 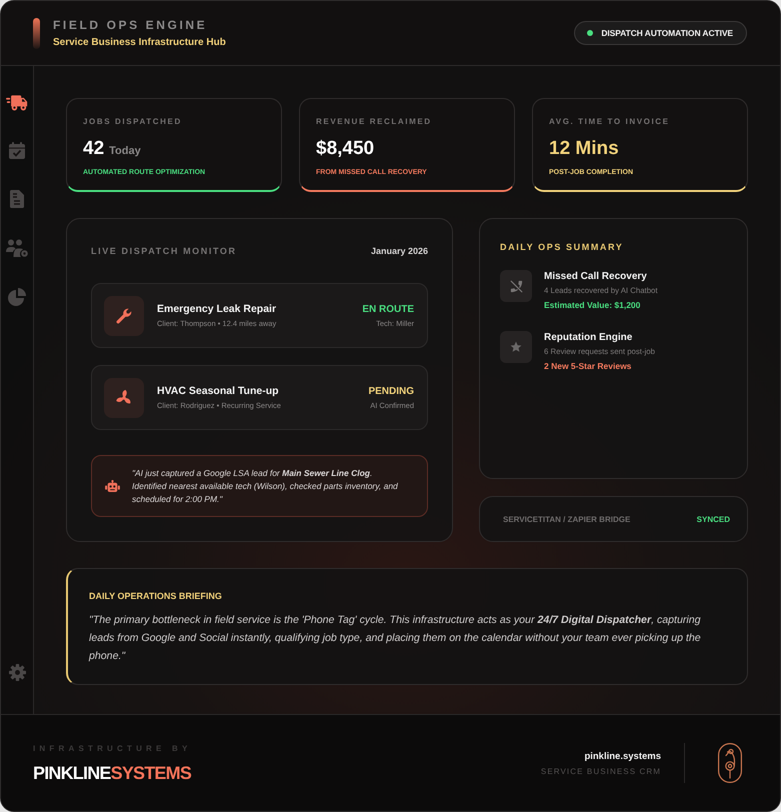 What do you see at coordinates (17, 150) in the screenshot?
I see `calendar-check-icon` at bounding box center [17, 150].